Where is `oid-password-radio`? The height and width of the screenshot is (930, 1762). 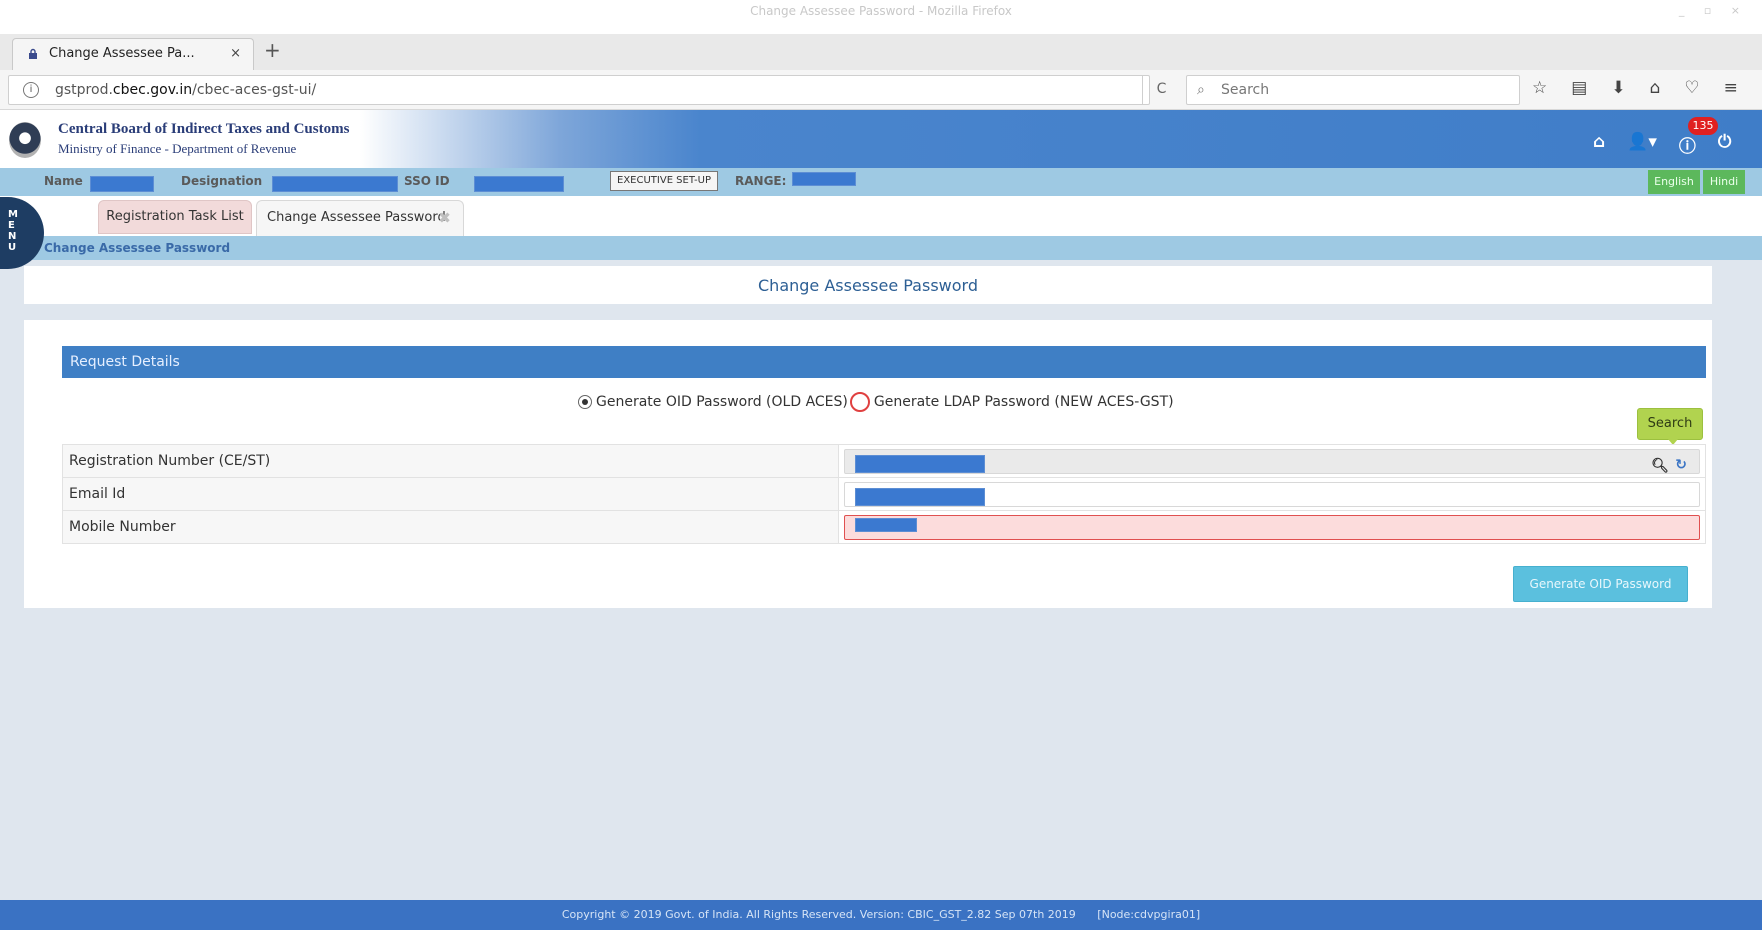 oid-password-radio is located at coordinates (585, 402).